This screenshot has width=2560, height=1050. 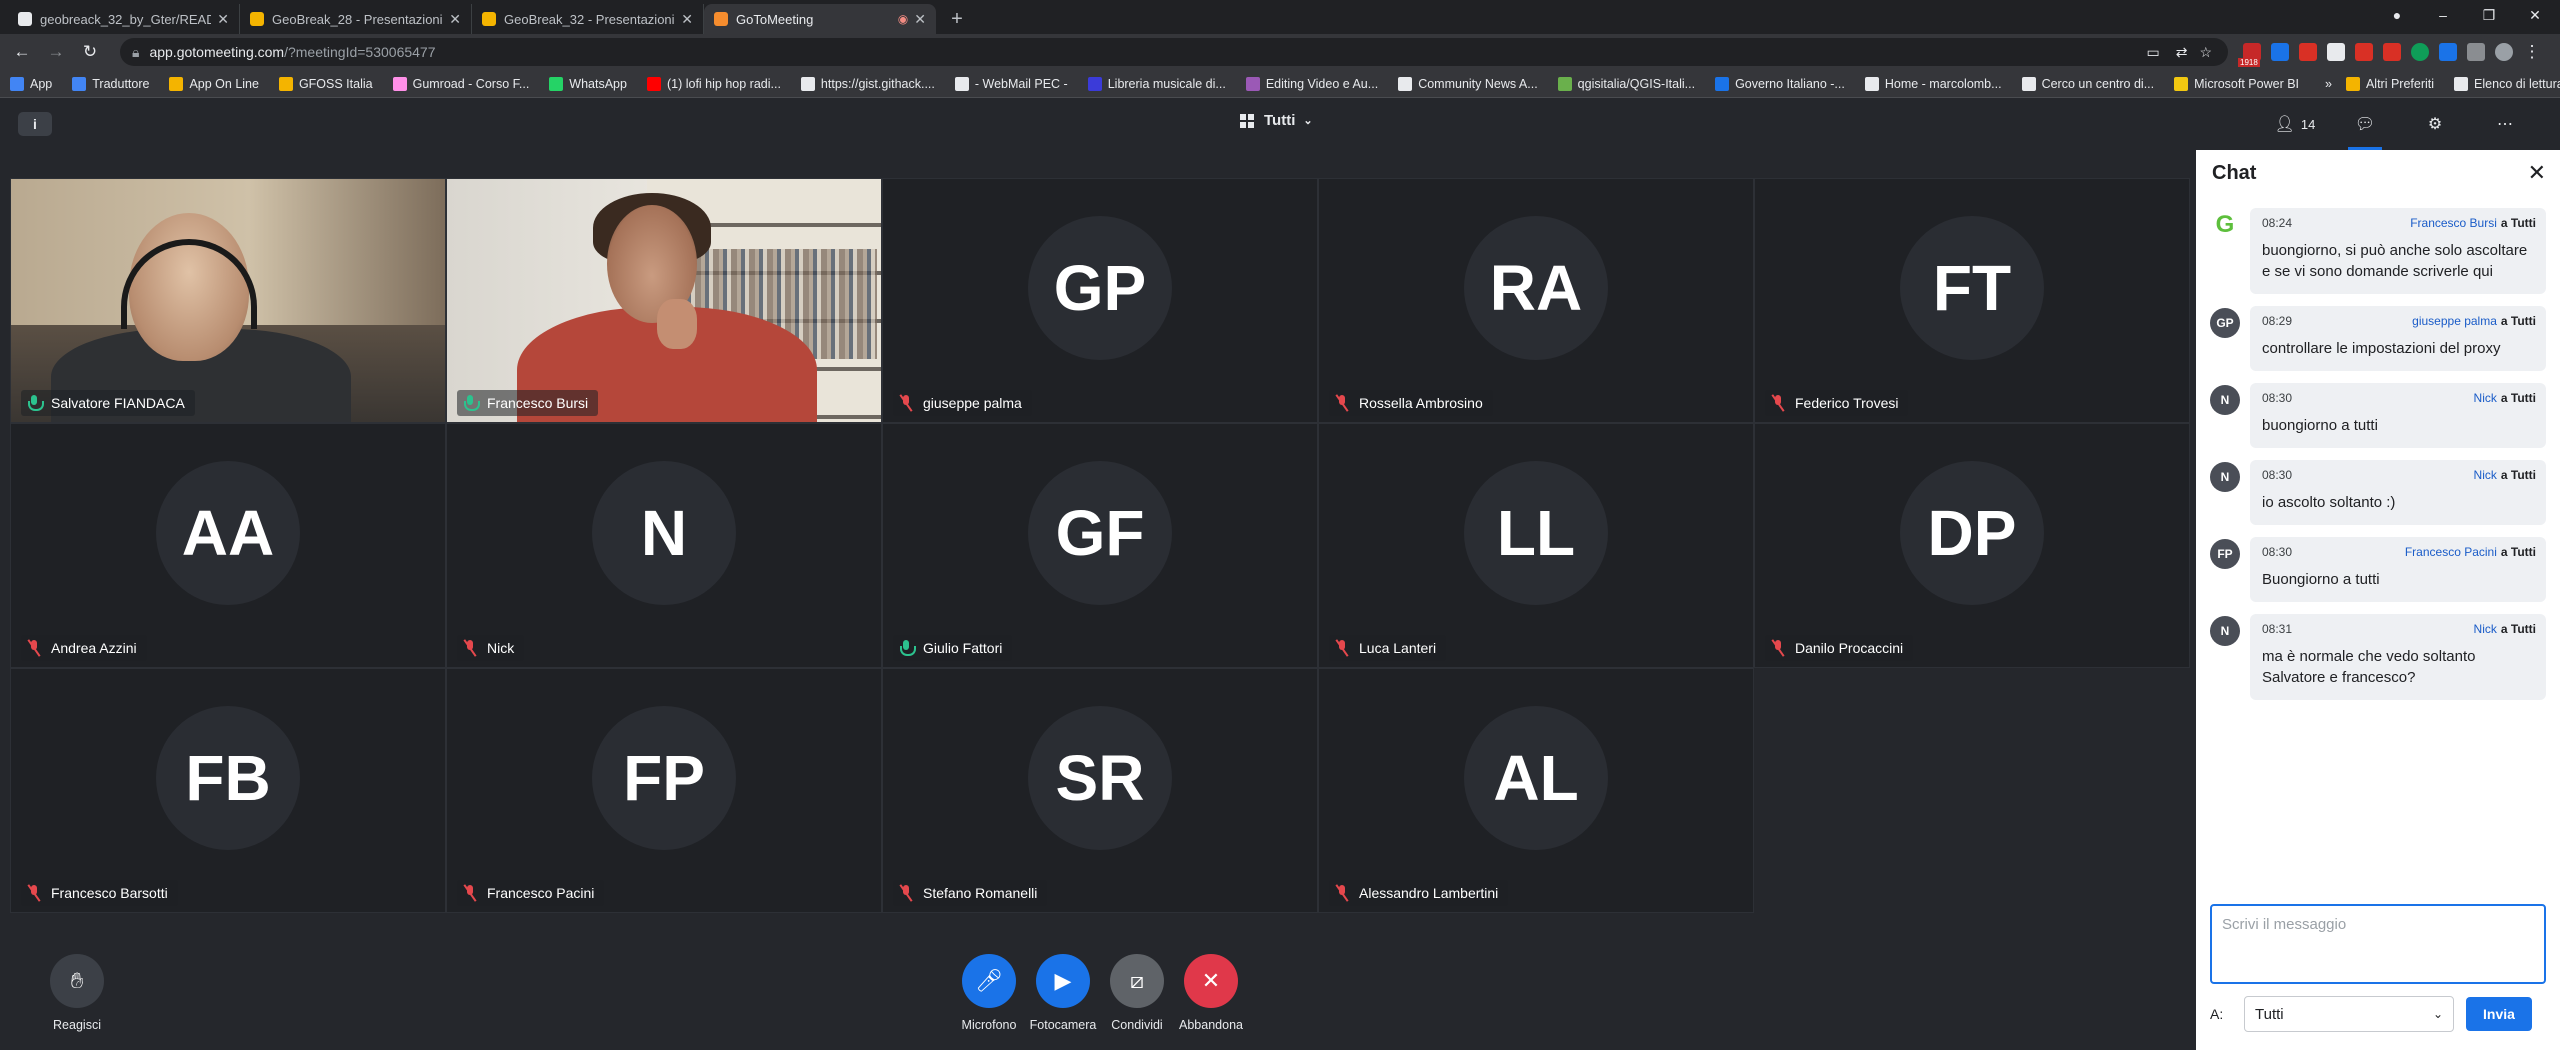 What do you see at coordinates (989, 981) in the screenshot?
I see `microphone-icon: 🎤︎` at bounding box center [989, 981].